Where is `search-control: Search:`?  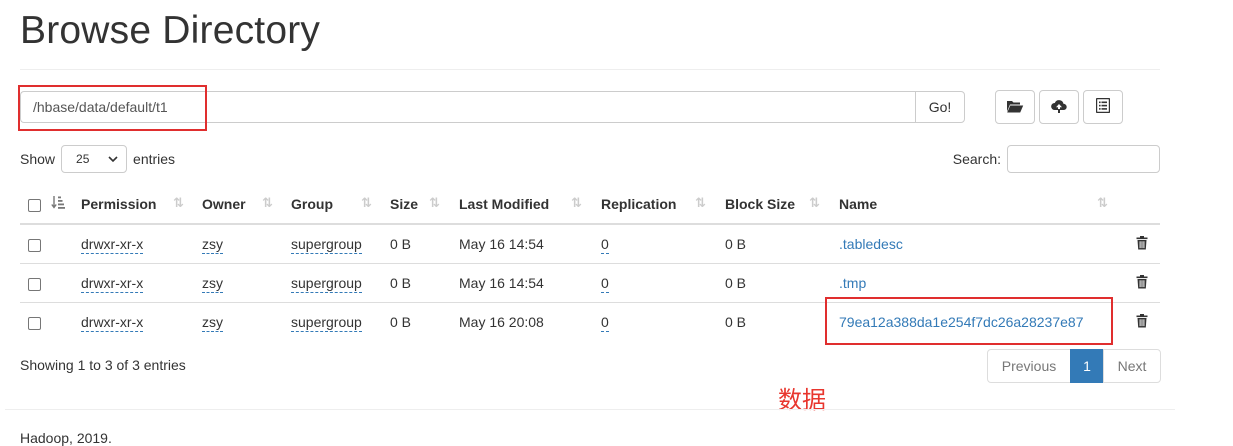
search-control: Search: is located at coordinates (1056, 159).